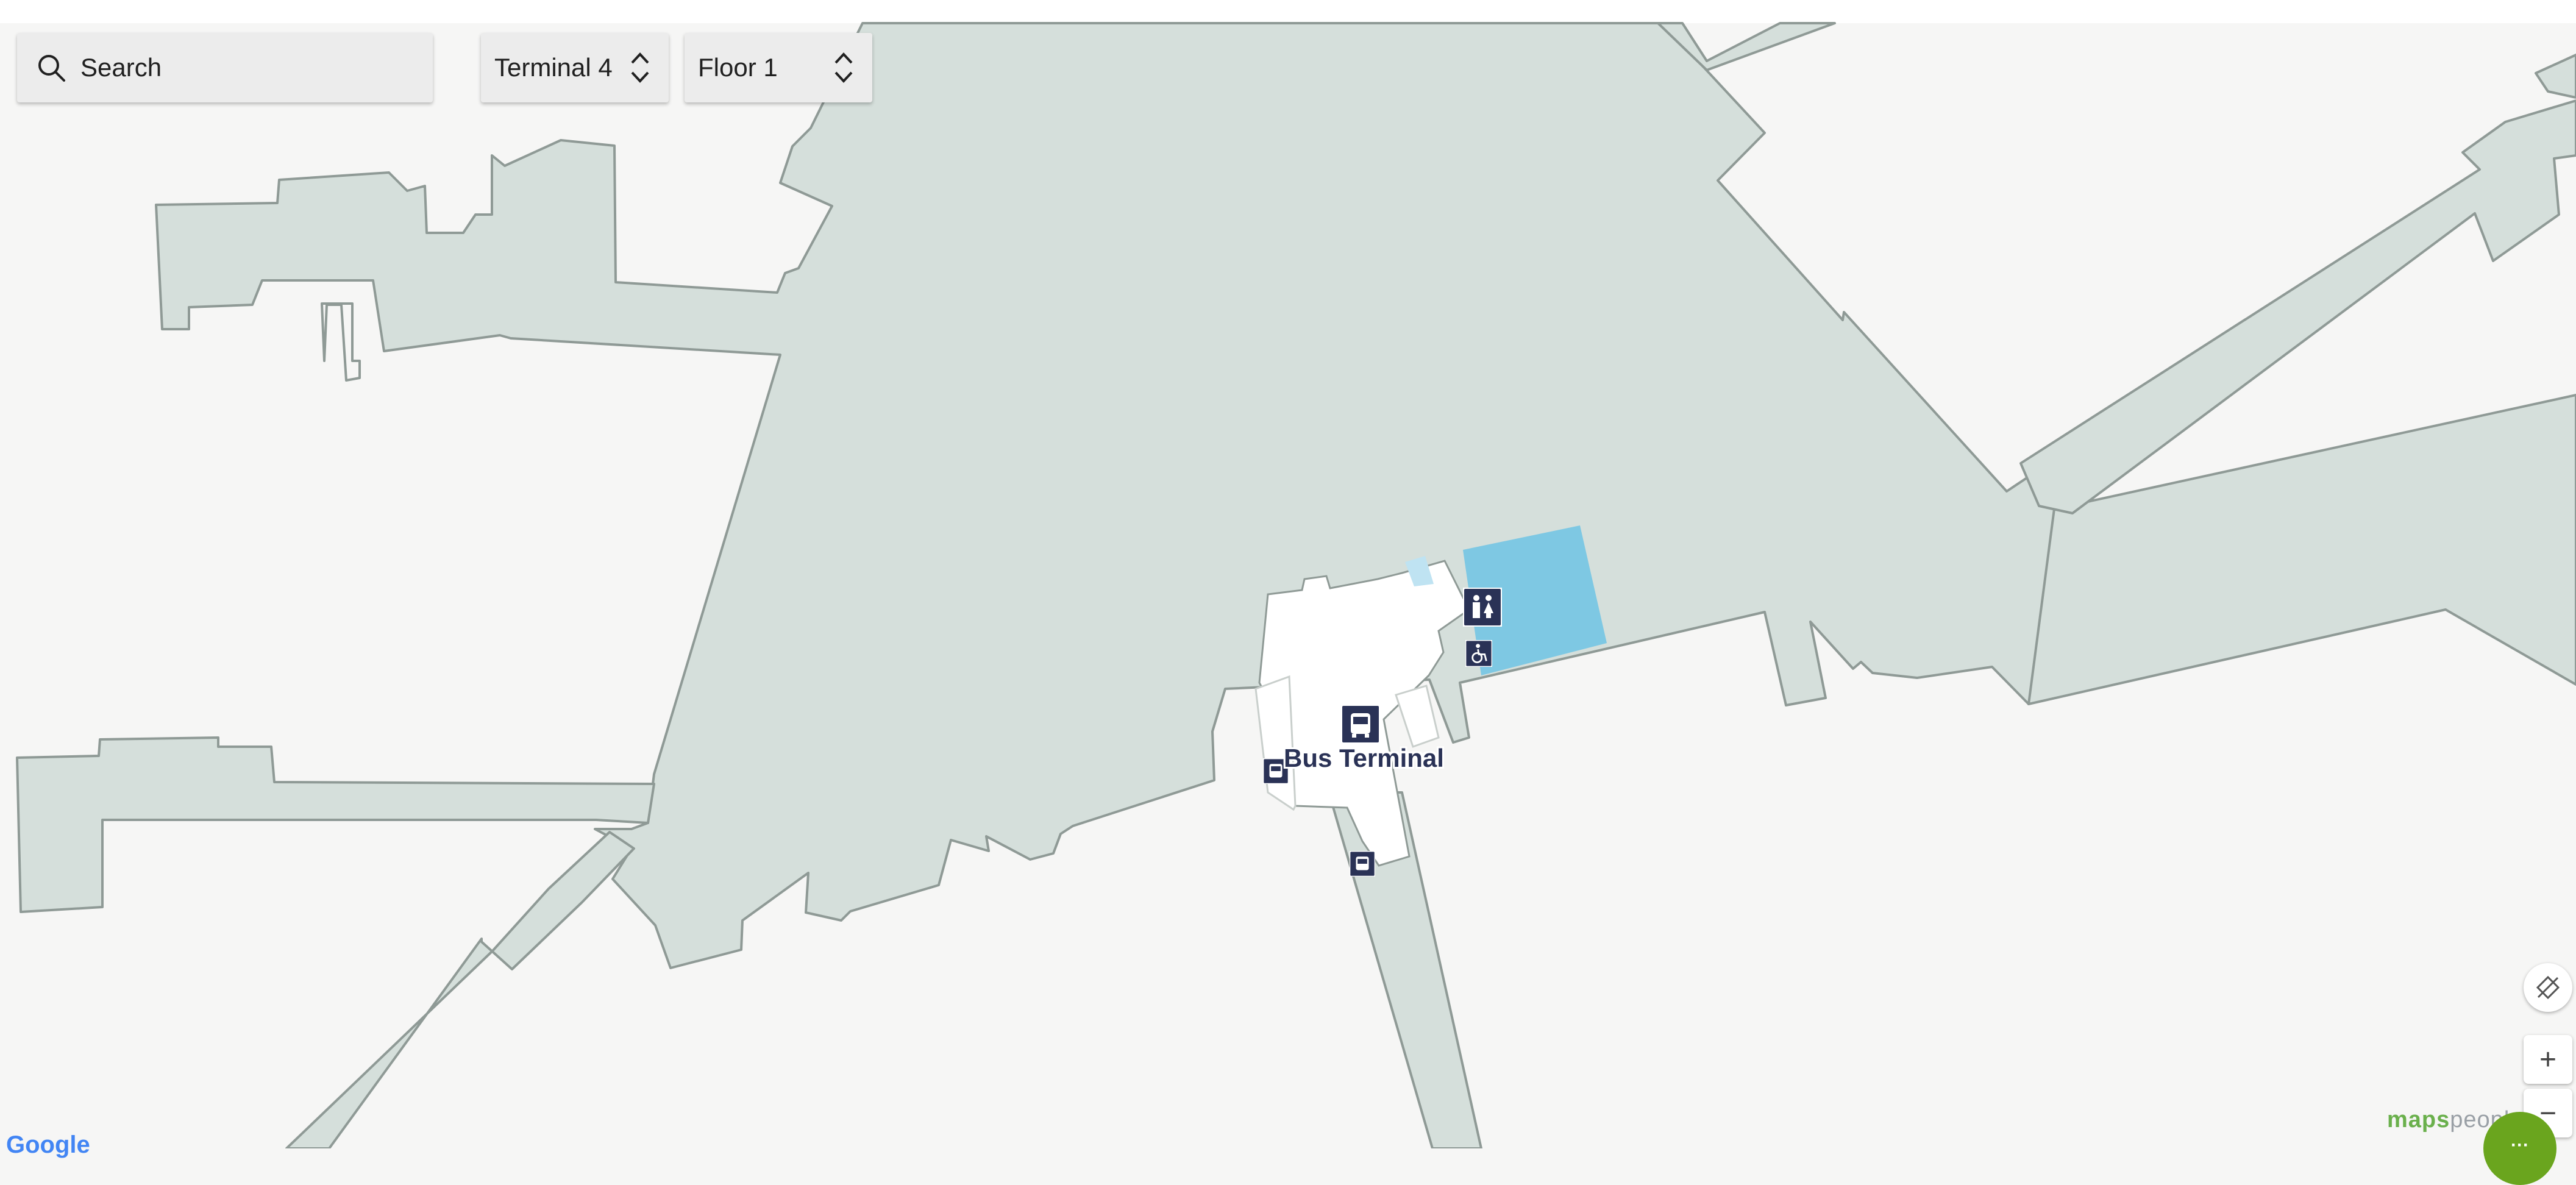 This screenshot has height=1185, width=2576. I want to click on compass-reset-icon, so click(2548, 988).